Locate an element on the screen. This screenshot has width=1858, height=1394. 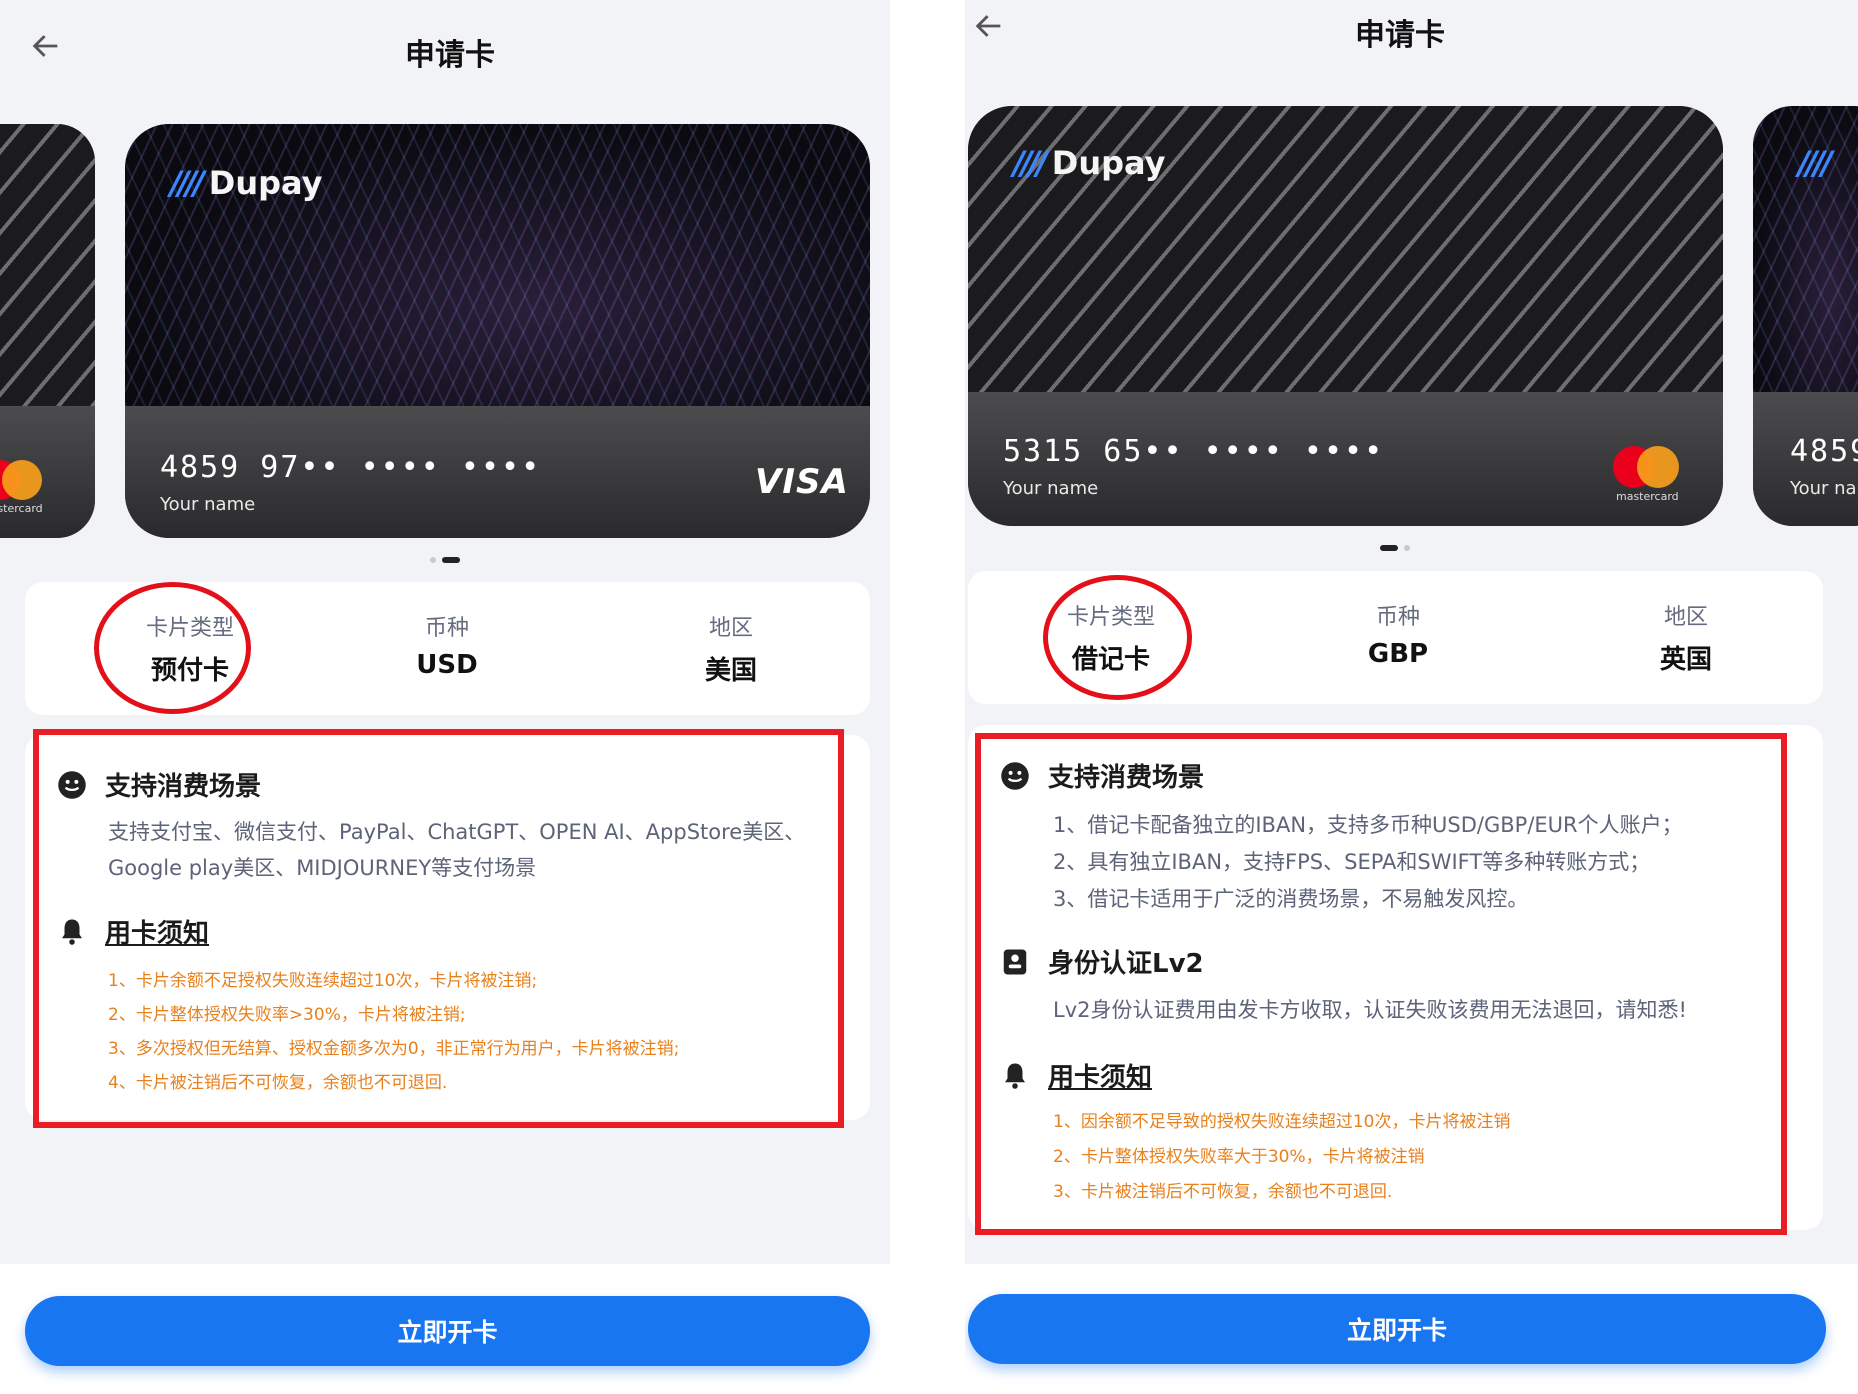
kyc-text-line: Lv2身份认证费用由发卡方收取，认证失败该费用无法退回，请知悉! is located at coordinates (1370, 1010).